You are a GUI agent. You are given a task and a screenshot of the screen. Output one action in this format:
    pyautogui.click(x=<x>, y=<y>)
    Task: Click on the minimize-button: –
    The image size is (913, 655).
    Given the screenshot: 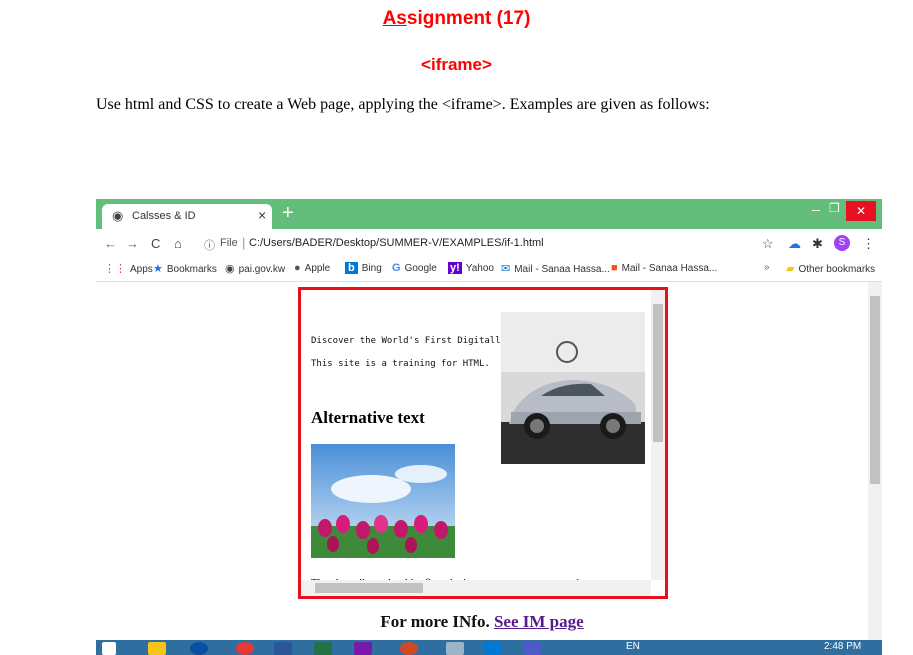 What is the action you would take?
    pyautogui.click(x=816, y=209)
    